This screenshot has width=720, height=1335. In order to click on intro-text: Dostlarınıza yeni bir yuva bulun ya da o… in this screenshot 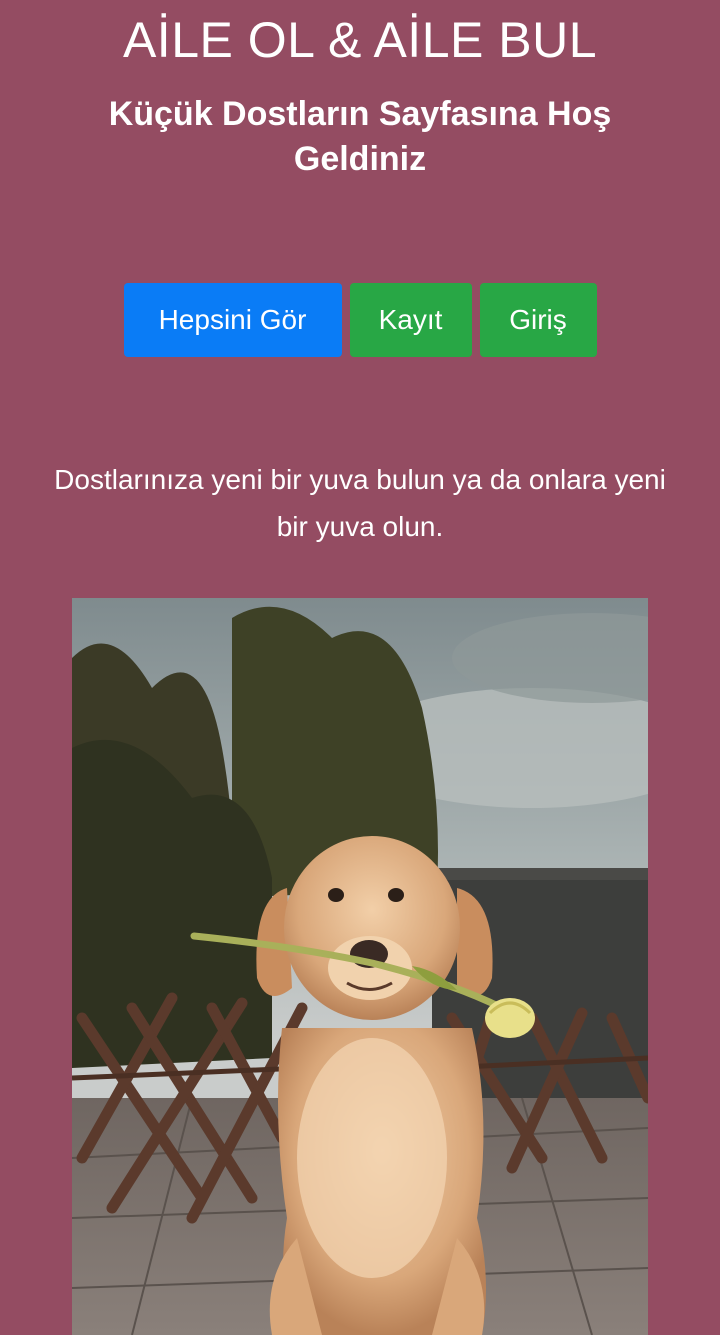, I will do `click(360, 503)`.